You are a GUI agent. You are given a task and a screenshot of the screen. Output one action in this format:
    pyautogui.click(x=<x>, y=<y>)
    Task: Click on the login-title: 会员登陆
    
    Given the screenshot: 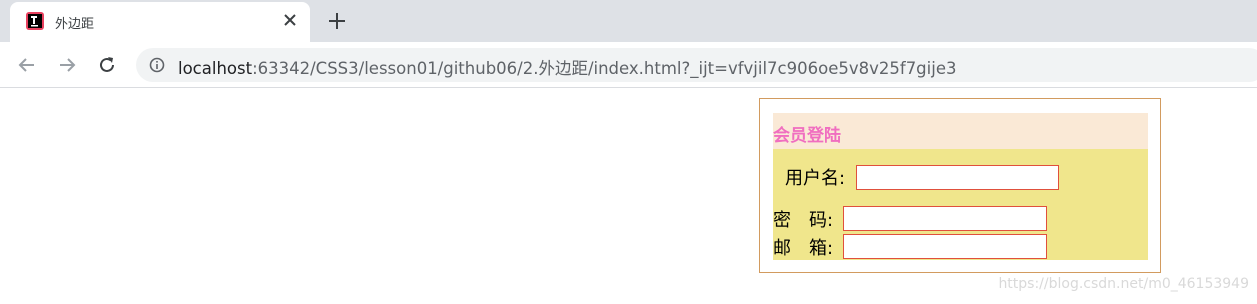 What is the action you would take?
    pyautogui.click(x=807, y=136)
    